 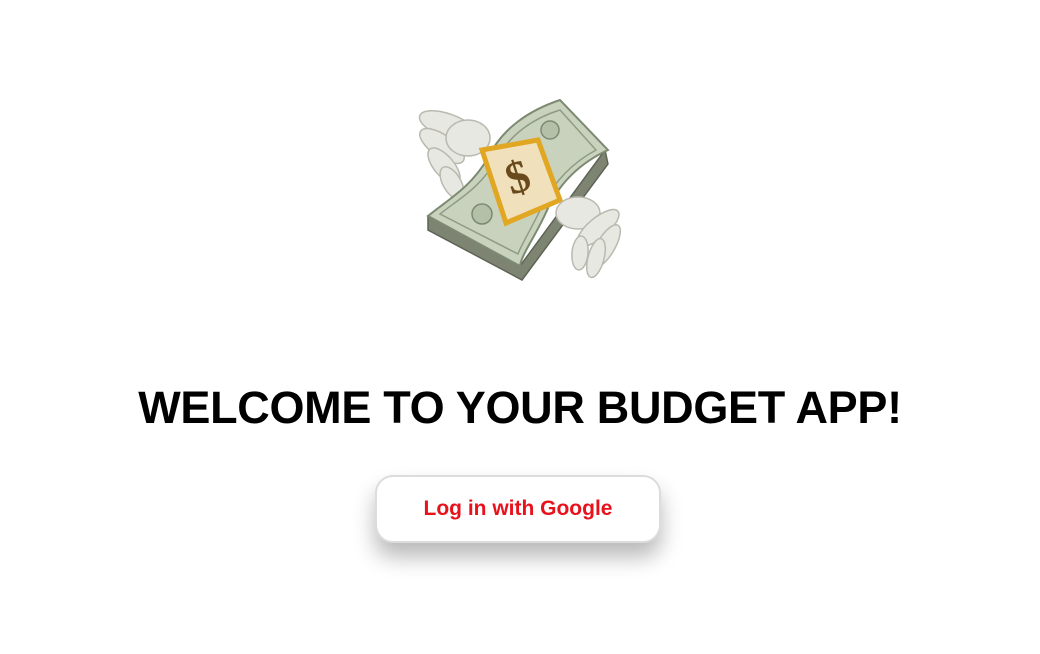 I want to click on money-with-wings-icon: $, so click(x=520, y=190).